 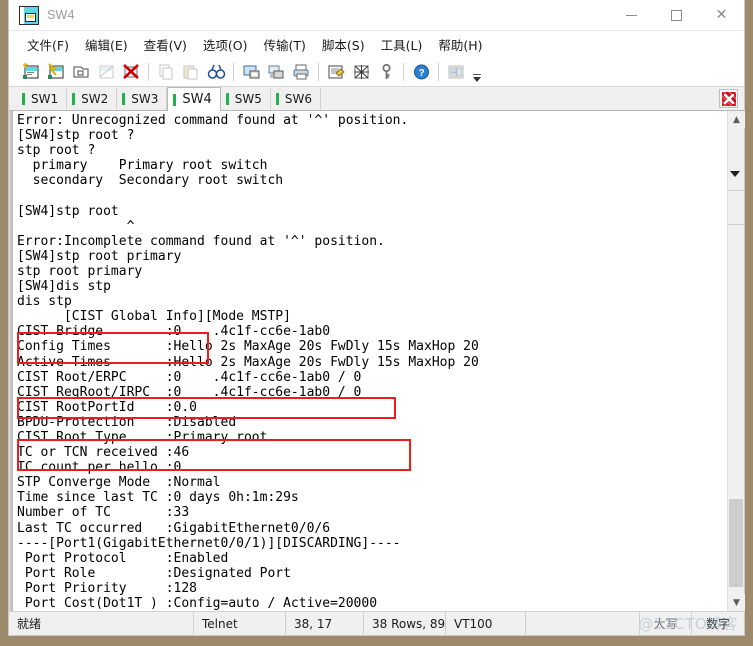 I want to click on close-tab-button, so click(x=728, y=98).